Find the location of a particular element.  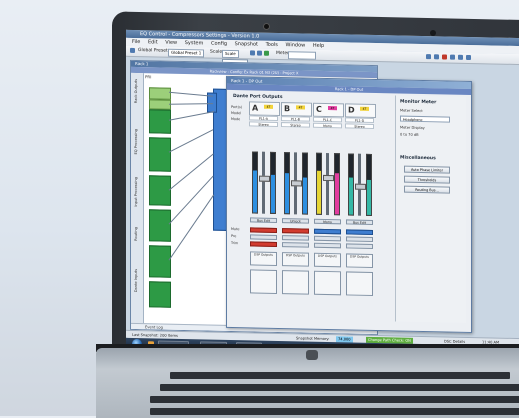

play-icon is located at coordinates (266, 53).